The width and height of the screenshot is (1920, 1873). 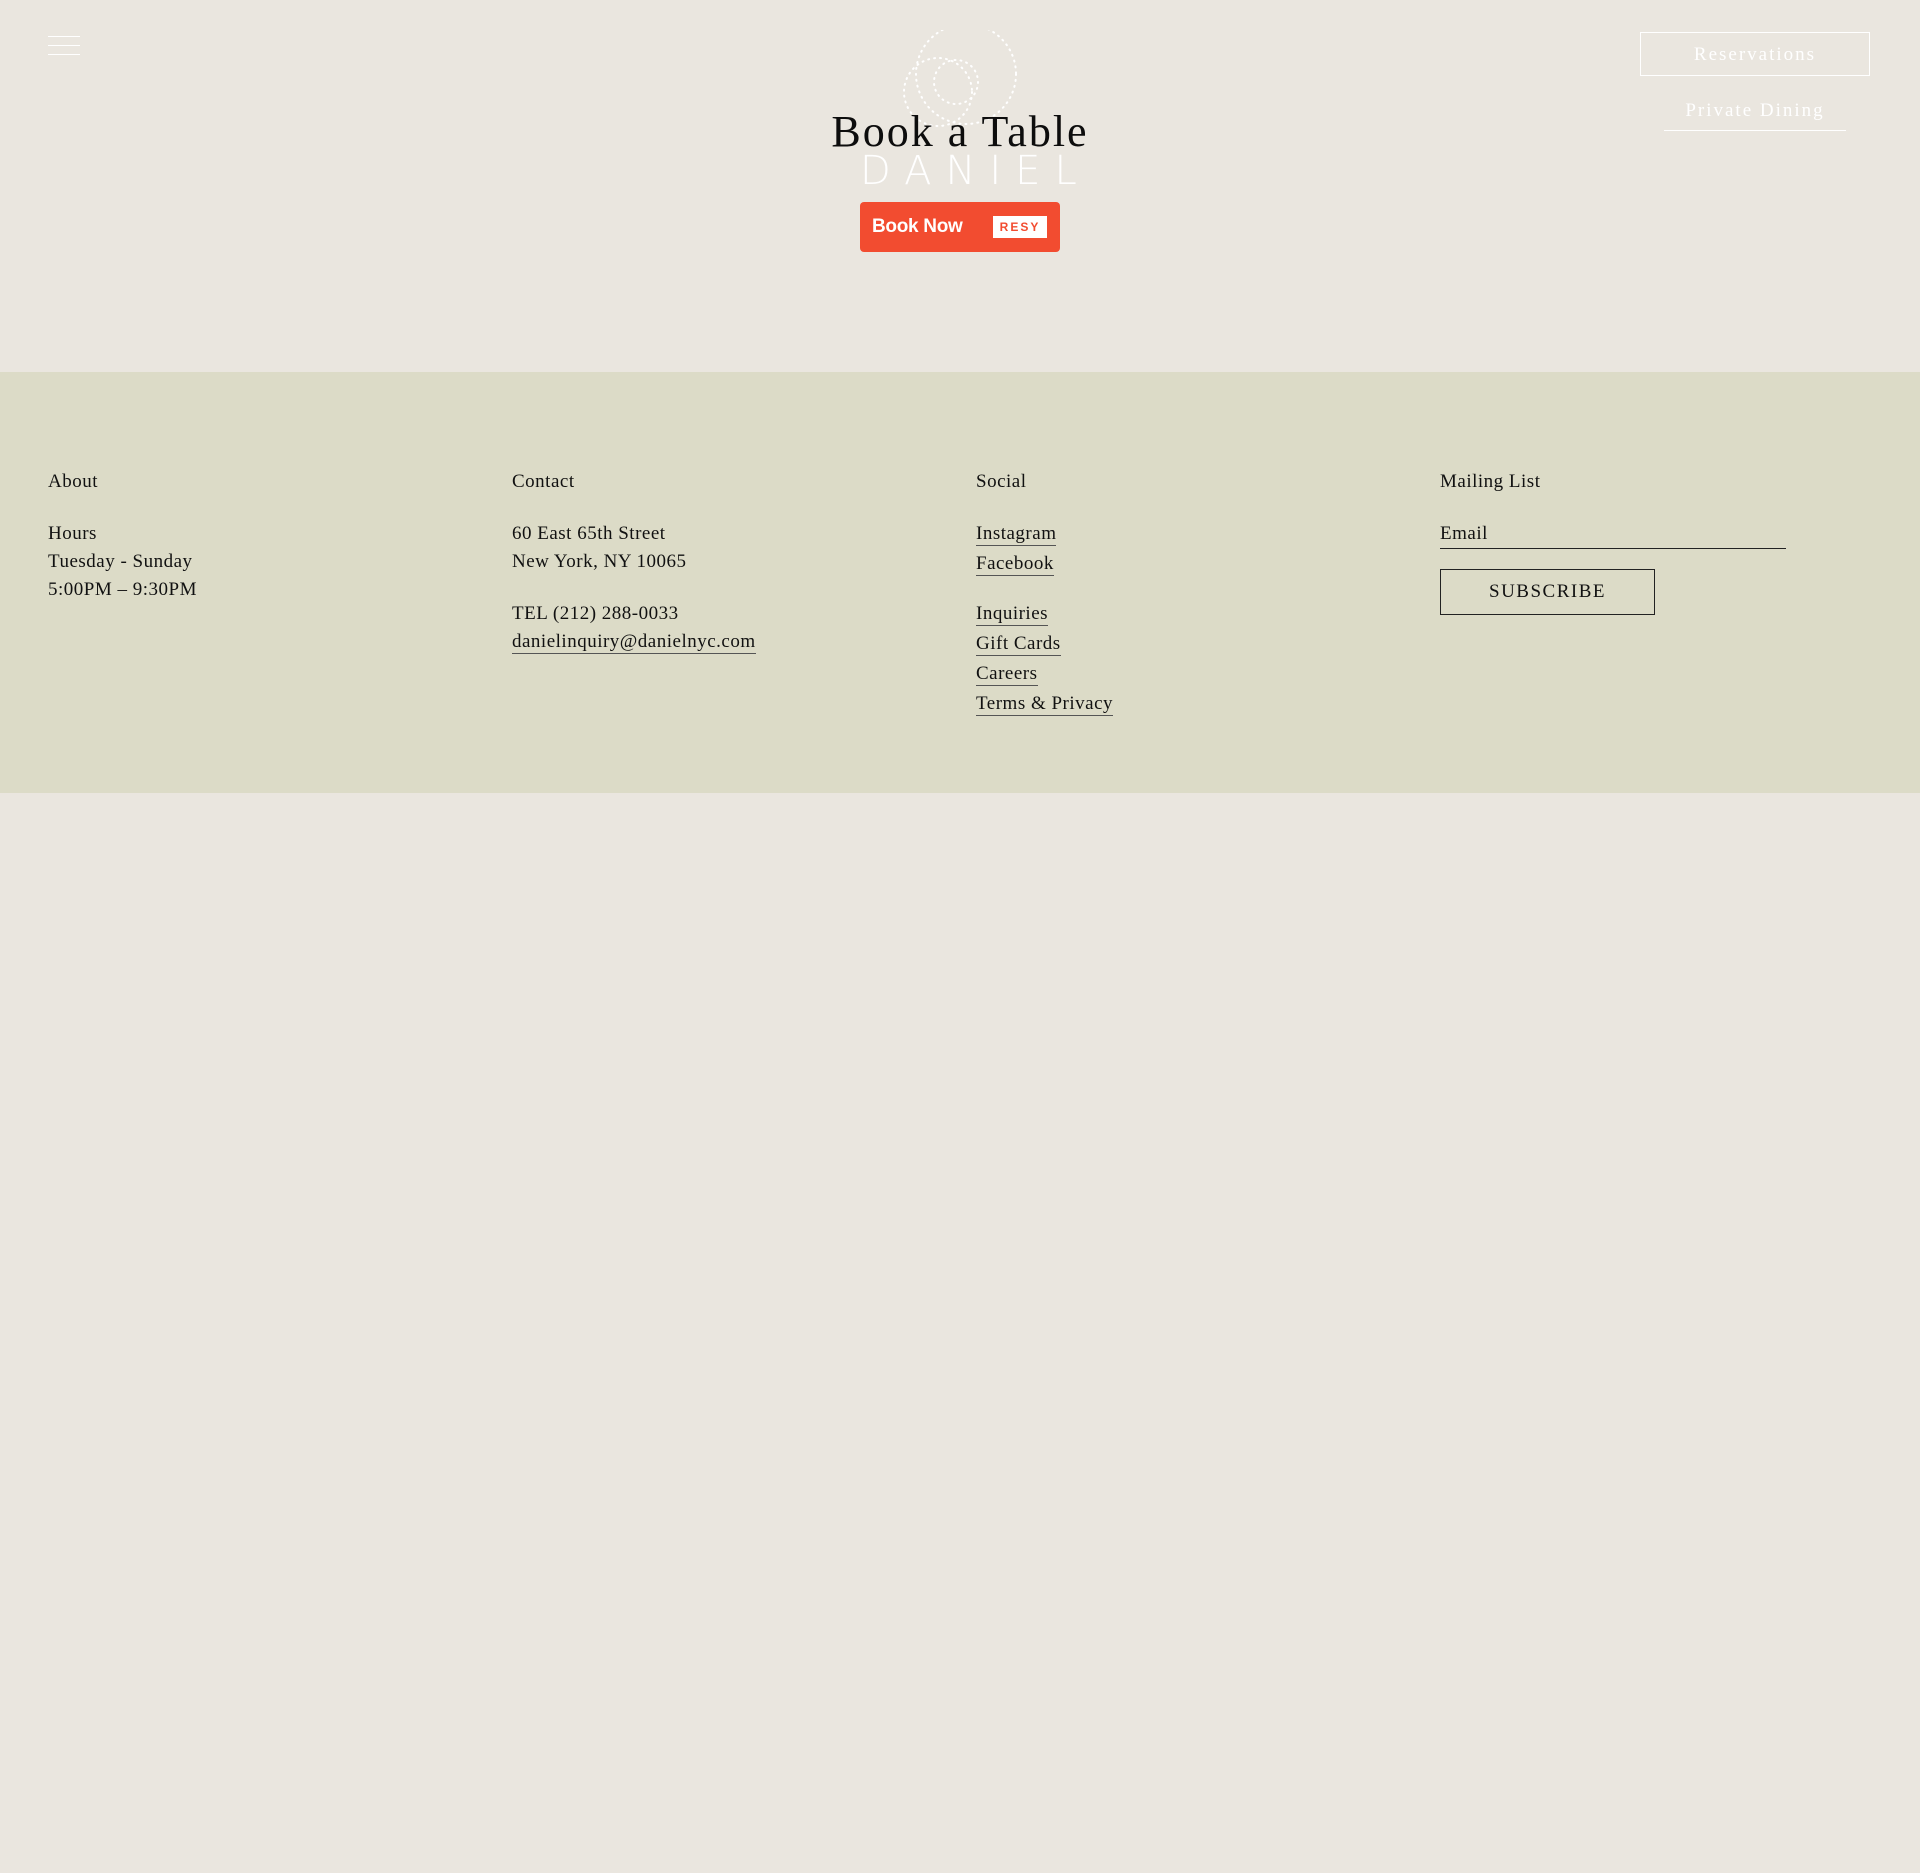 I want to click on footer-mailing-column: Mailing List SUBSCRIBE, so click(x=1650, y=541).